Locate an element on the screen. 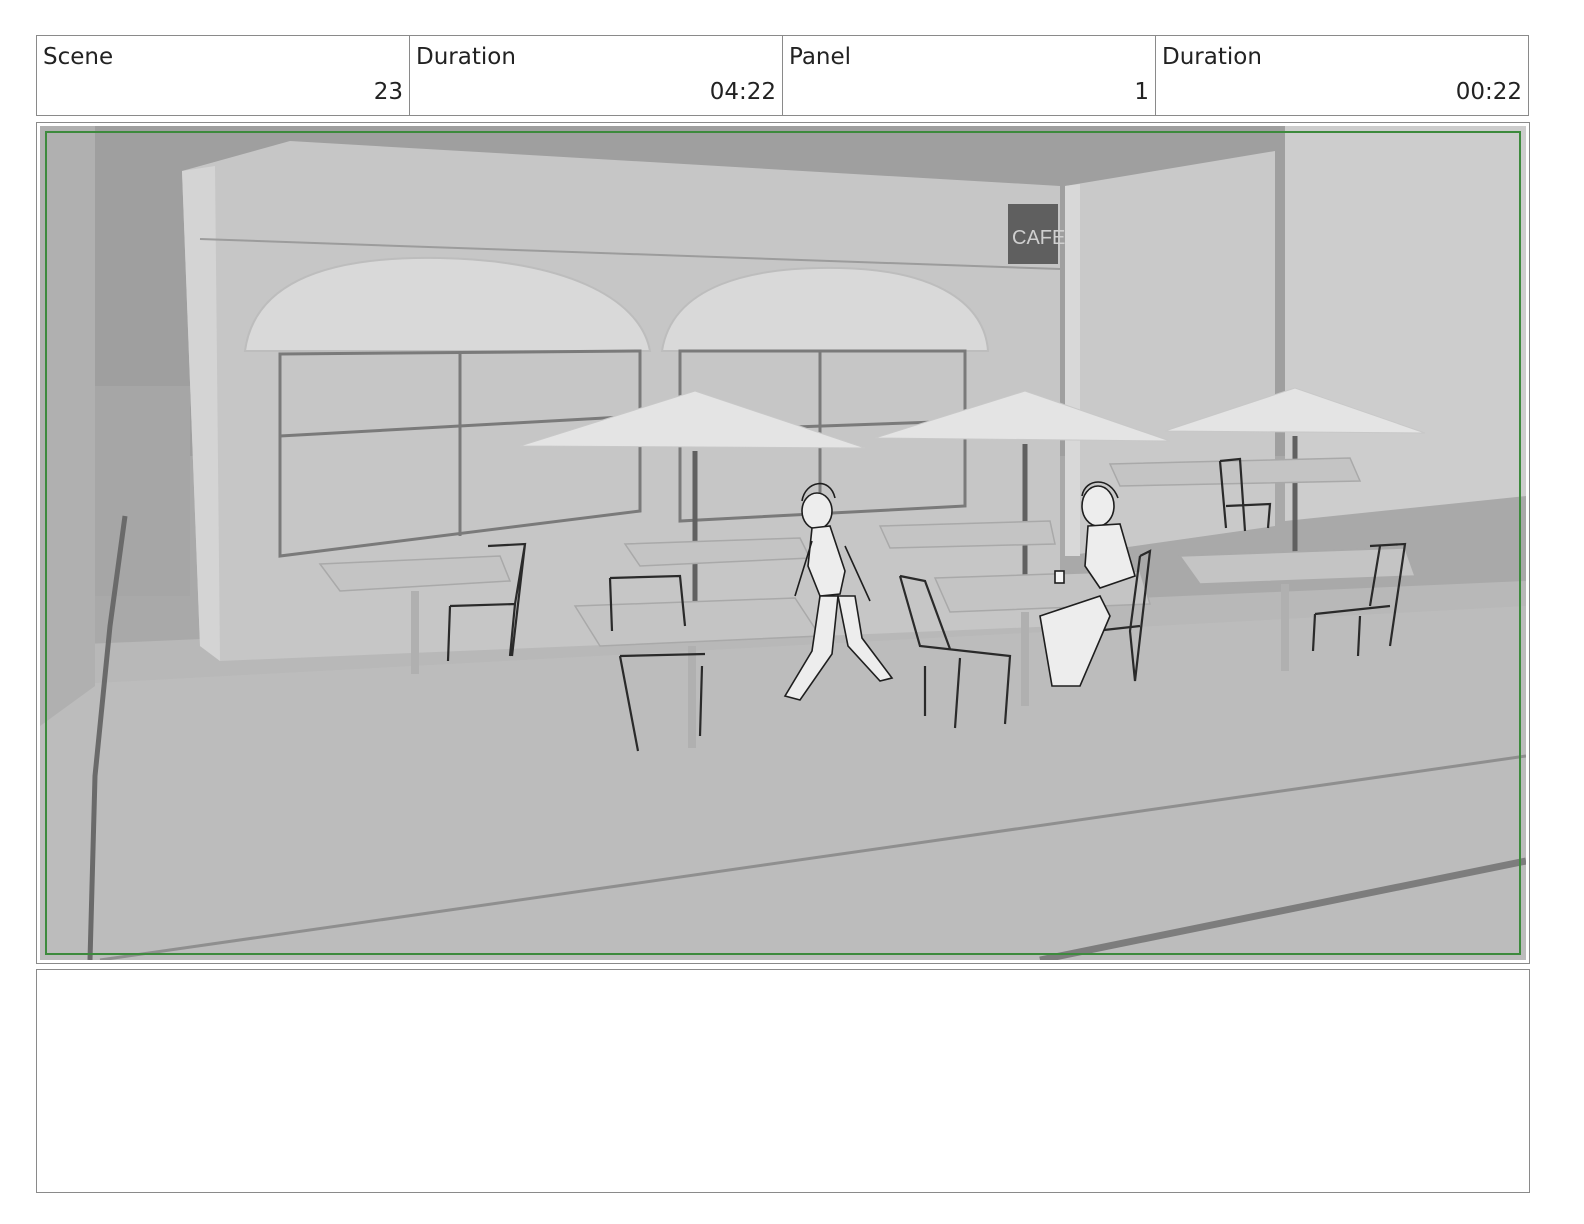 This screenshot has width=1584, height=1224. scene-duration-label: Duration is located at coordinates (466, 57).